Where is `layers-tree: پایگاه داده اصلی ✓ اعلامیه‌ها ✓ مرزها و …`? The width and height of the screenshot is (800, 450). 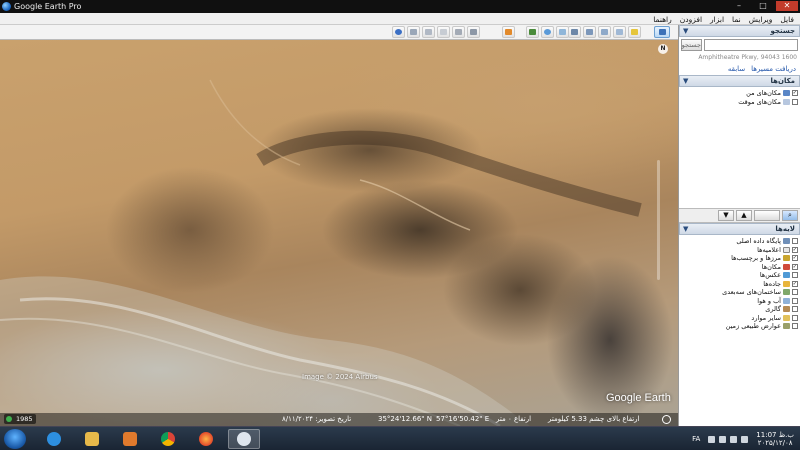
layers-tree: پایگاه داده اصلی ✓ اعلامیه‌ها ✓ مرزها و … is located at coordinates (739, 284).